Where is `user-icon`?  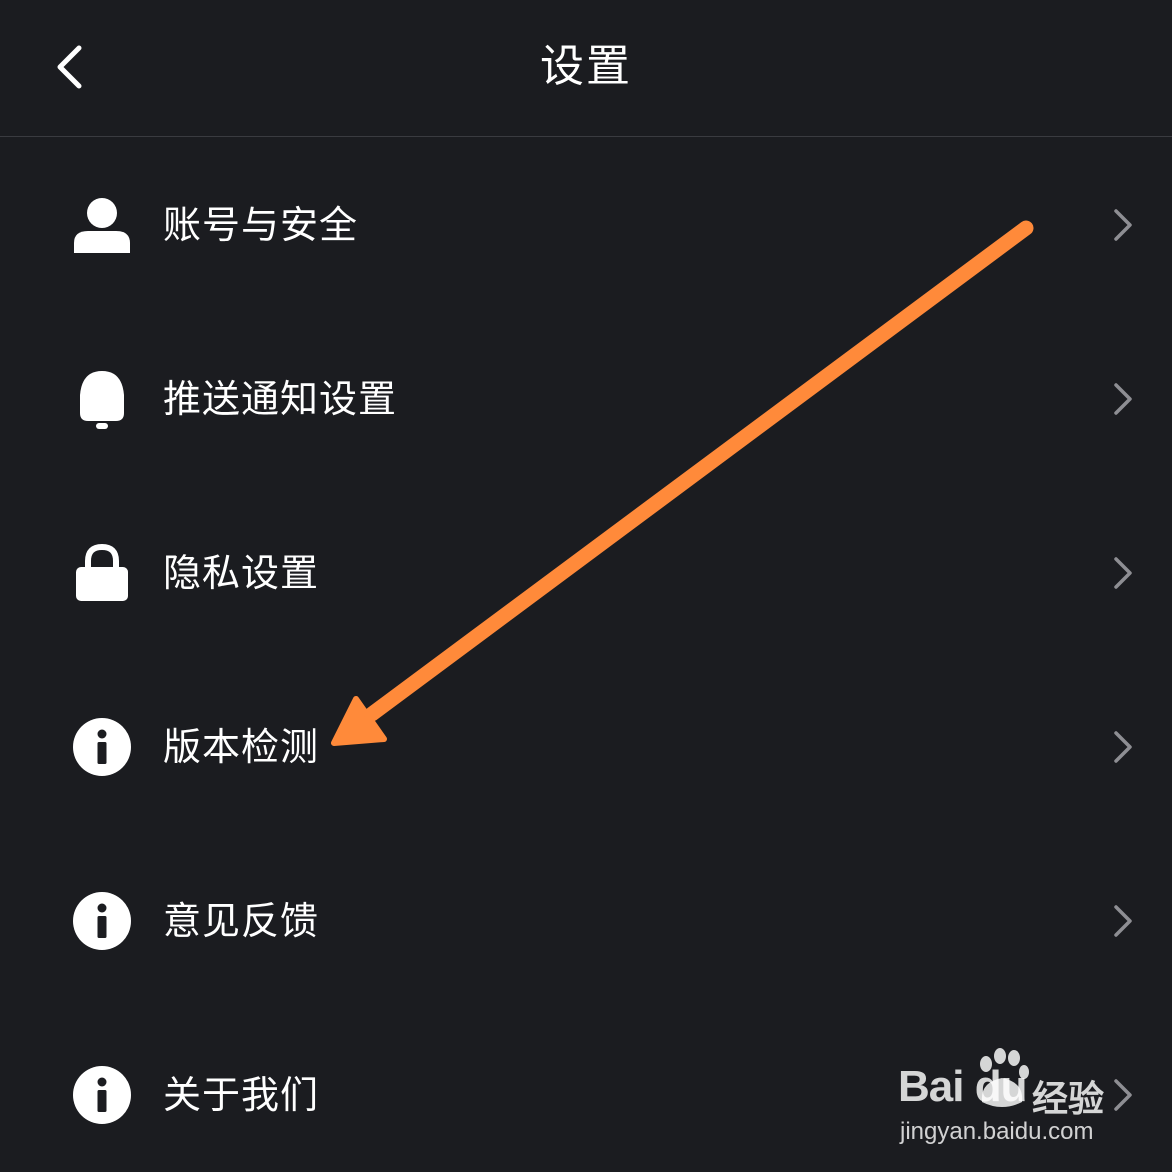
user-icon is located at coordinates (102, 225).